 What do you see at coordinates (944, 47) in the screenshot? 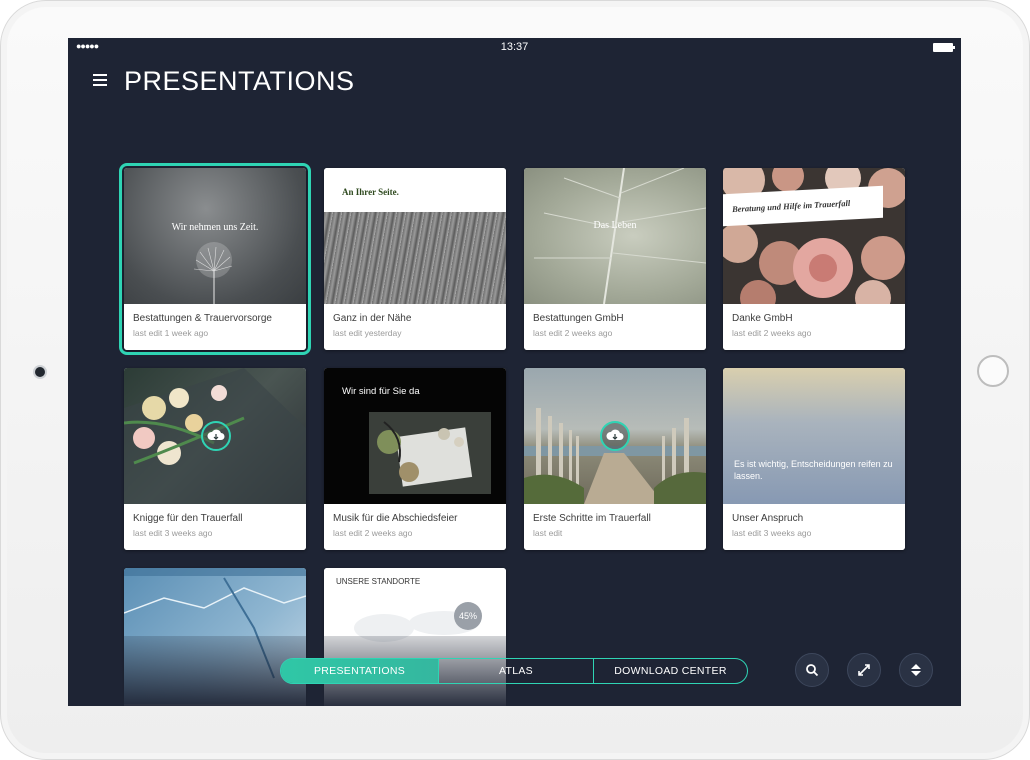
I see `battery-icon` at bounding box center [944, 47].